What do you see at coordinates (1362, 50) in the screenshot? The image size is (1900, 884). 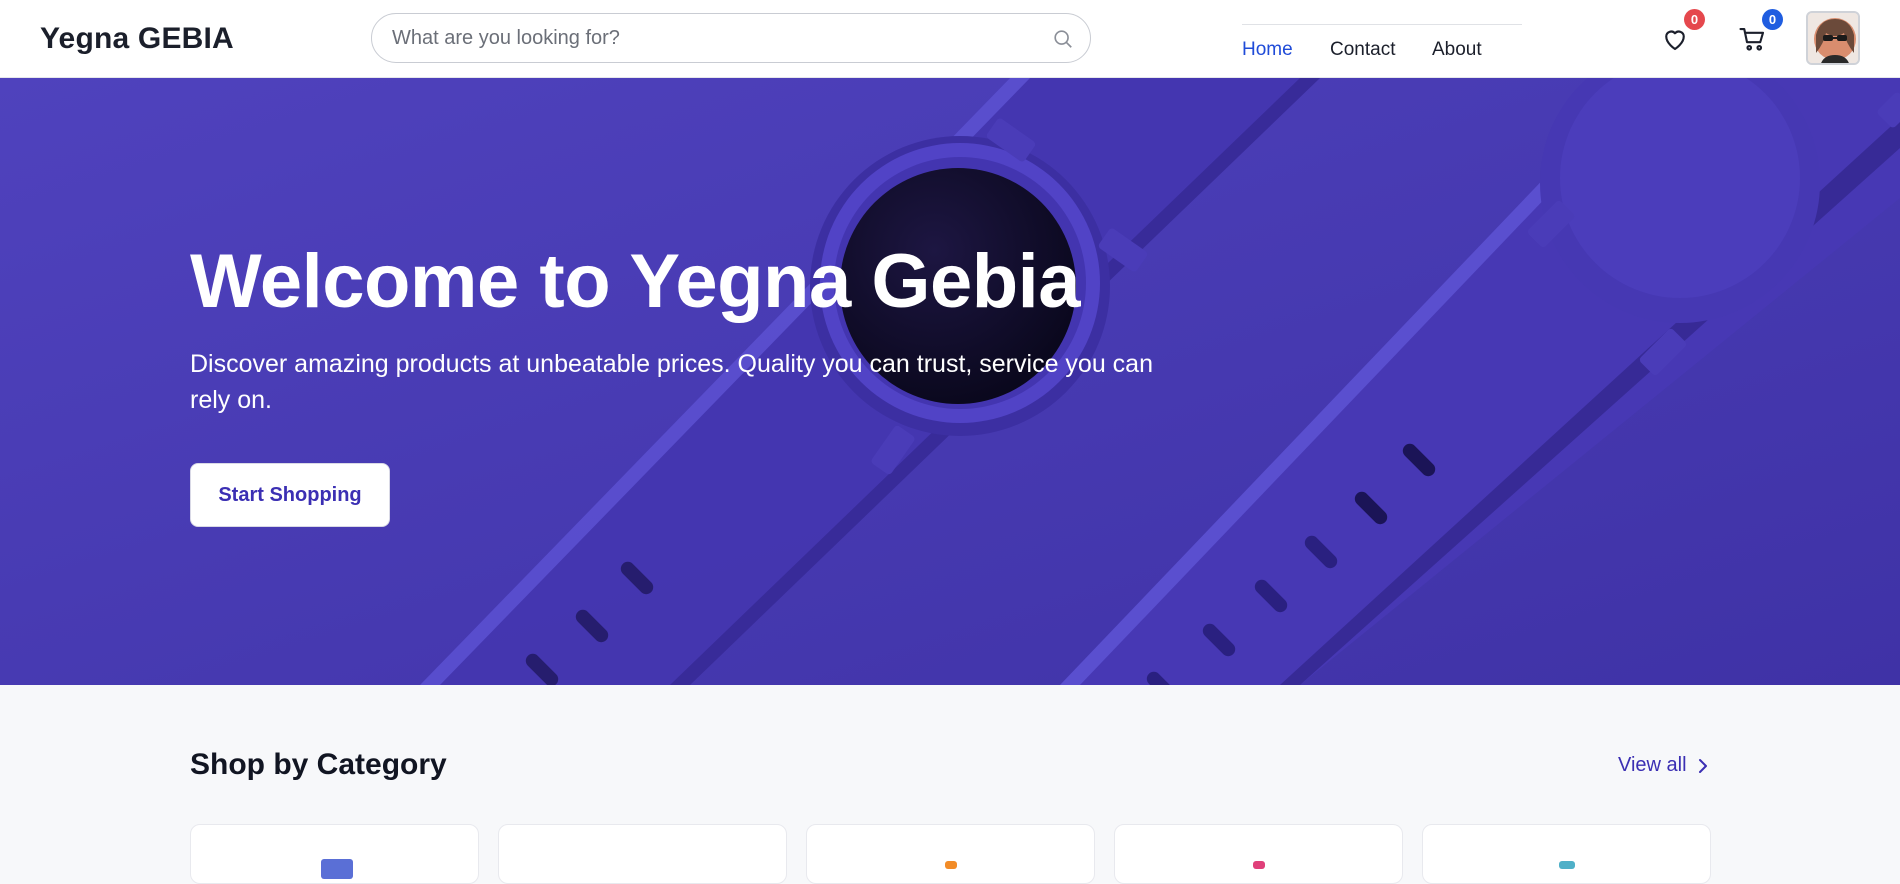 I see `nav-contact: Contact` at bounding box center [1362, 50].